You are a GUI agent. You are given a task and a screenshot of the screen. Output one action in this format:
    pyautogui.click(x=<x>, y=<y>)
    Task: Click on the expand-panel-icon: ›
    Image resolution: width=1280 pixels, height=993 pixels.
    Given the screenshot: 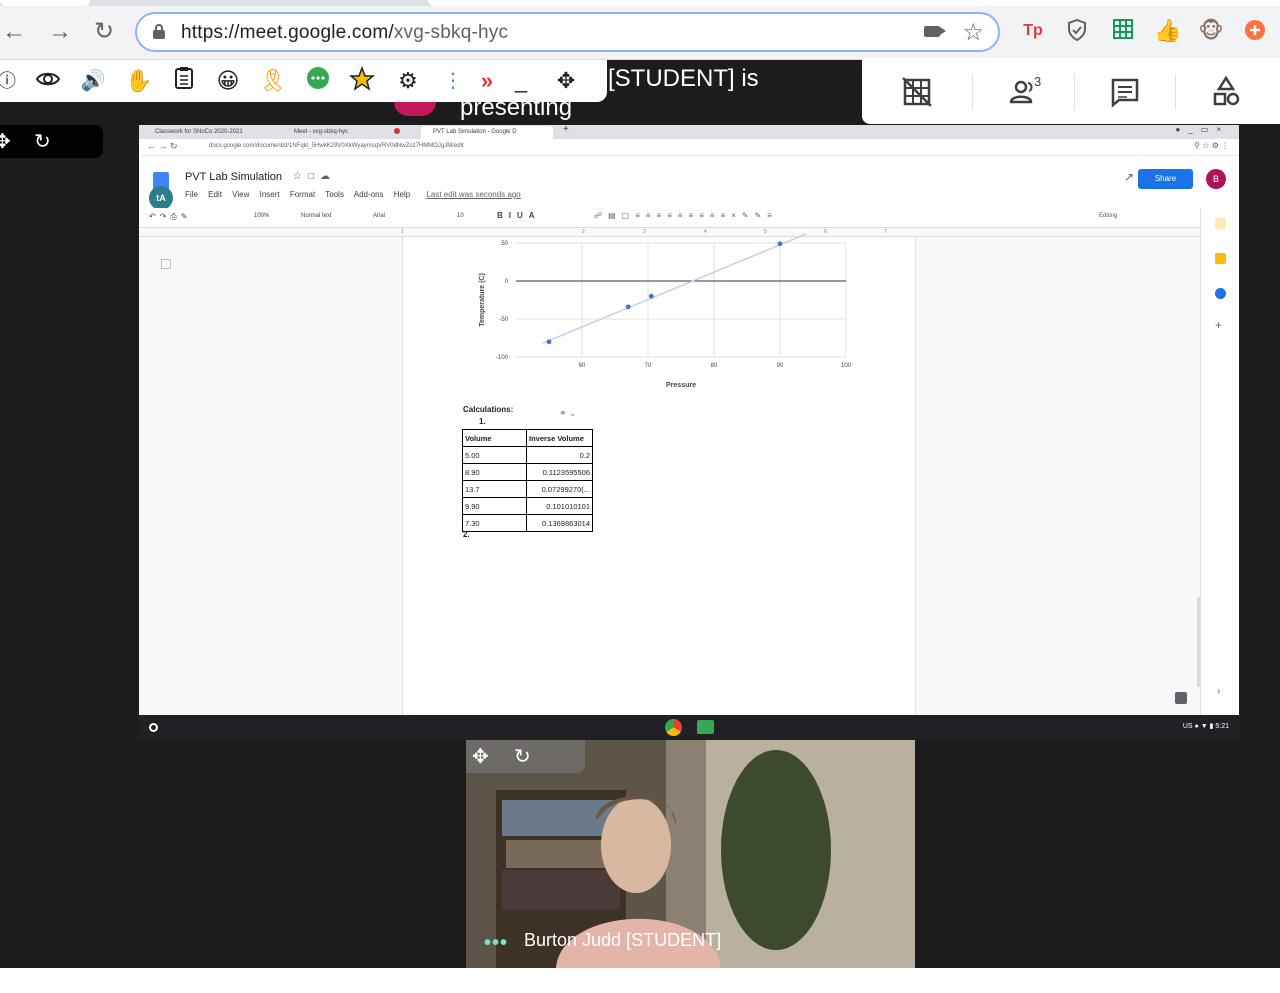 What is the action you would take?
    pyautogui.click(x=1218, y=691)
    